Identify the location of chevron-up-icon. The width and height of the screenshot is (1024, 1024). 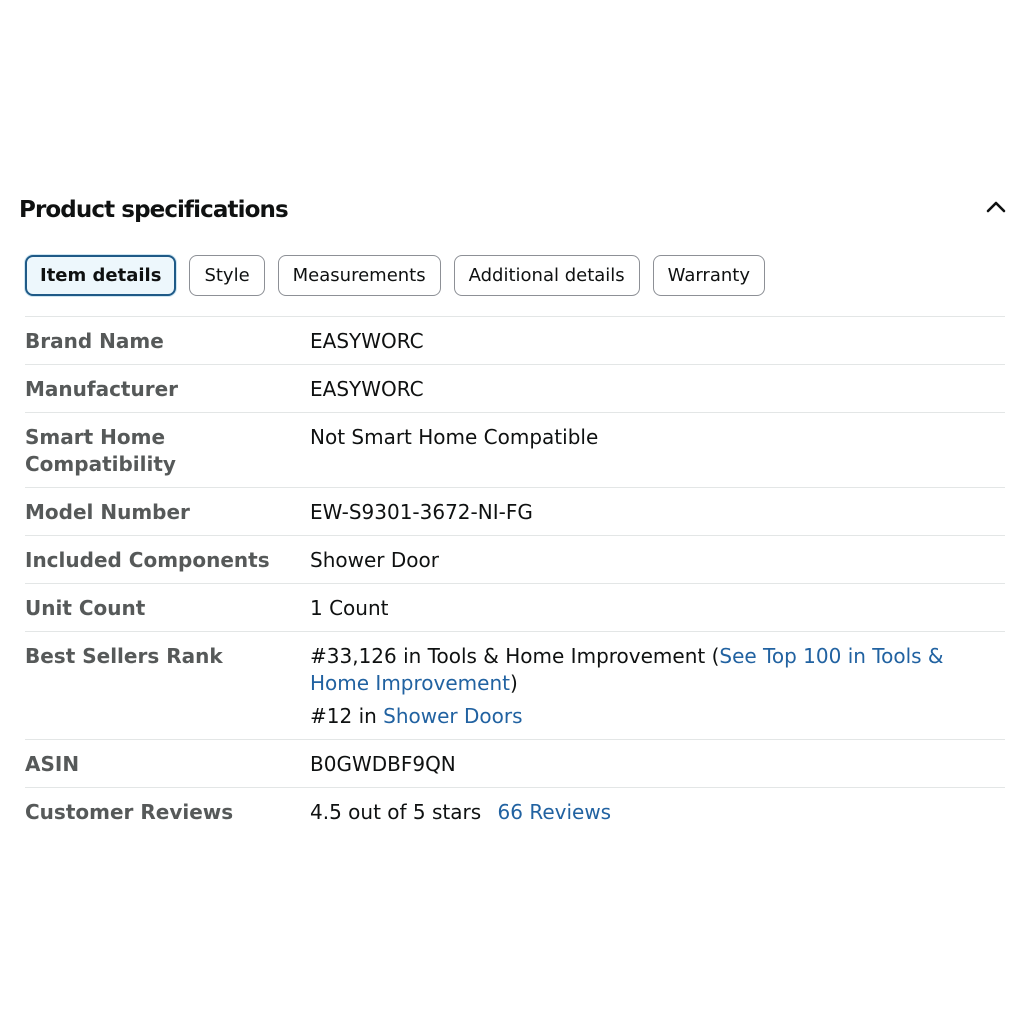
(996, 207).